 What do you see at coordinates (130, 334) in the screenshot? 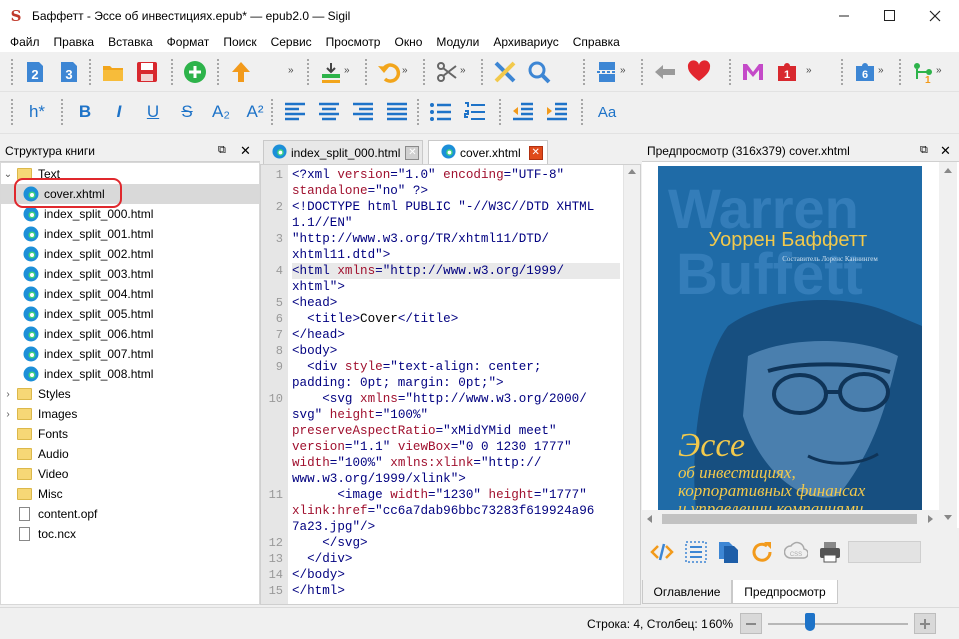
I see `tree-item-index-split-006-html: index_split_006.html` at bounding box center [130, 334].